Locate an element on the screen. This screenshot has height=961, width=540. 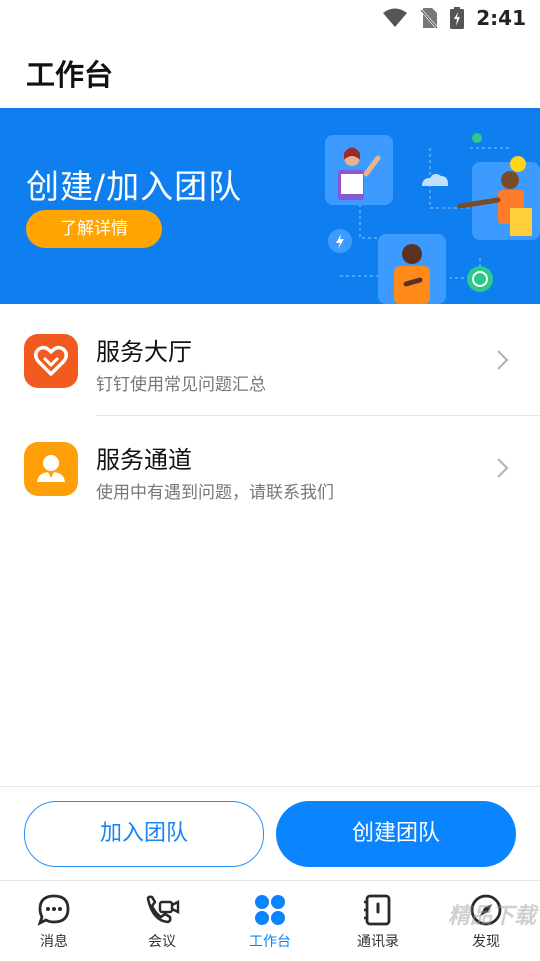
tab-workbench: 工作台 is located at coordinates (270, 921).